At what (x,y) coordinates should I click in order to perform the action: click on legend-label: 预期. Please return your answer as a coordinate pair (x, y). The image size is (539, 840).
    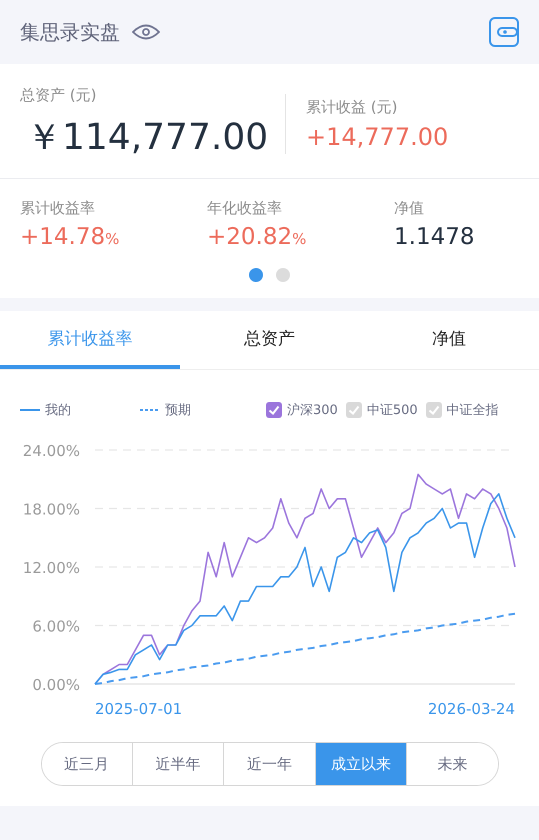
    Looking at the image, I should click on (178, 410).